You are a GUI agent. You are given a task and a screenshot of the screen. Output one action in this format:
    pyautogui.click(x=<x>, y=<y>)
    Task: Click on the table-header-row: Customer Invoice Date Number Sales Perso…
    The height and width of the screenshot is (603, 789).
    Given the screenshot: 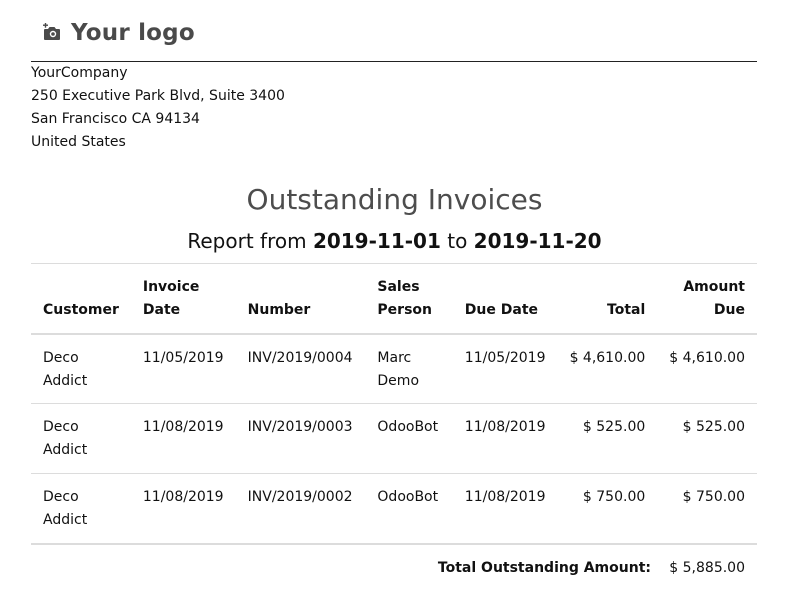 What is the action you would take?
    pyautogui.click(x=394, y=299)
    